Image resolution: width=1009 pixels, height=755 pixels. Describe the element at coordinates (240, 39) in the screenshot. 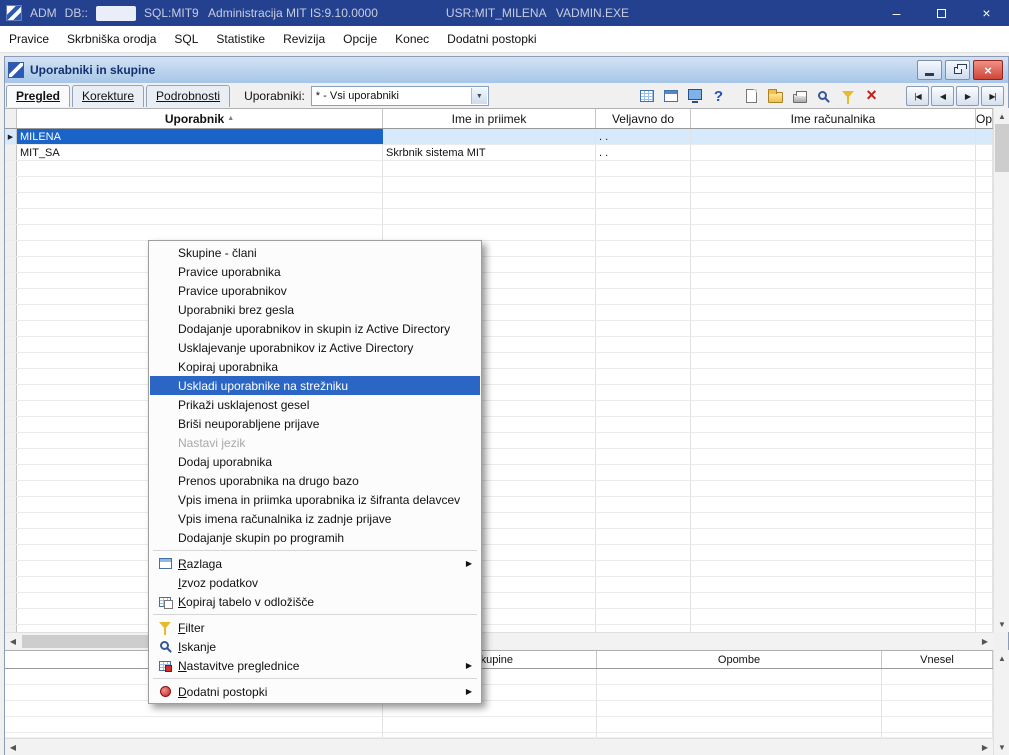

I see `menubar-item-statistike: Statistike` at that location.